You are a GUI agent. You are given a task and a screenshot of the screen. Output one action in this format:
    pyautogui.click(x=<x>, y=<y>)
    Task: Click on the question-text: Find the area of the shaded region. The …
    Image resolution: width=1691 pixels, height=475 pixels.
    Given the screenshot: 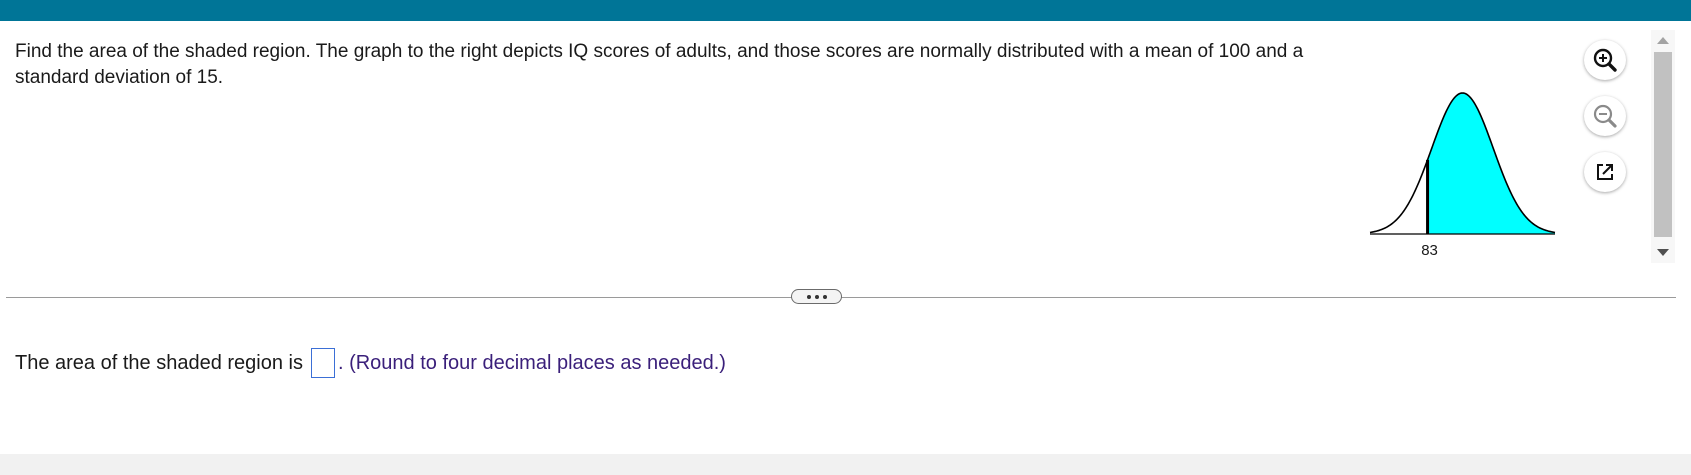 What is the action you would take?
    pyautogui.click(x=659, y=64)
    